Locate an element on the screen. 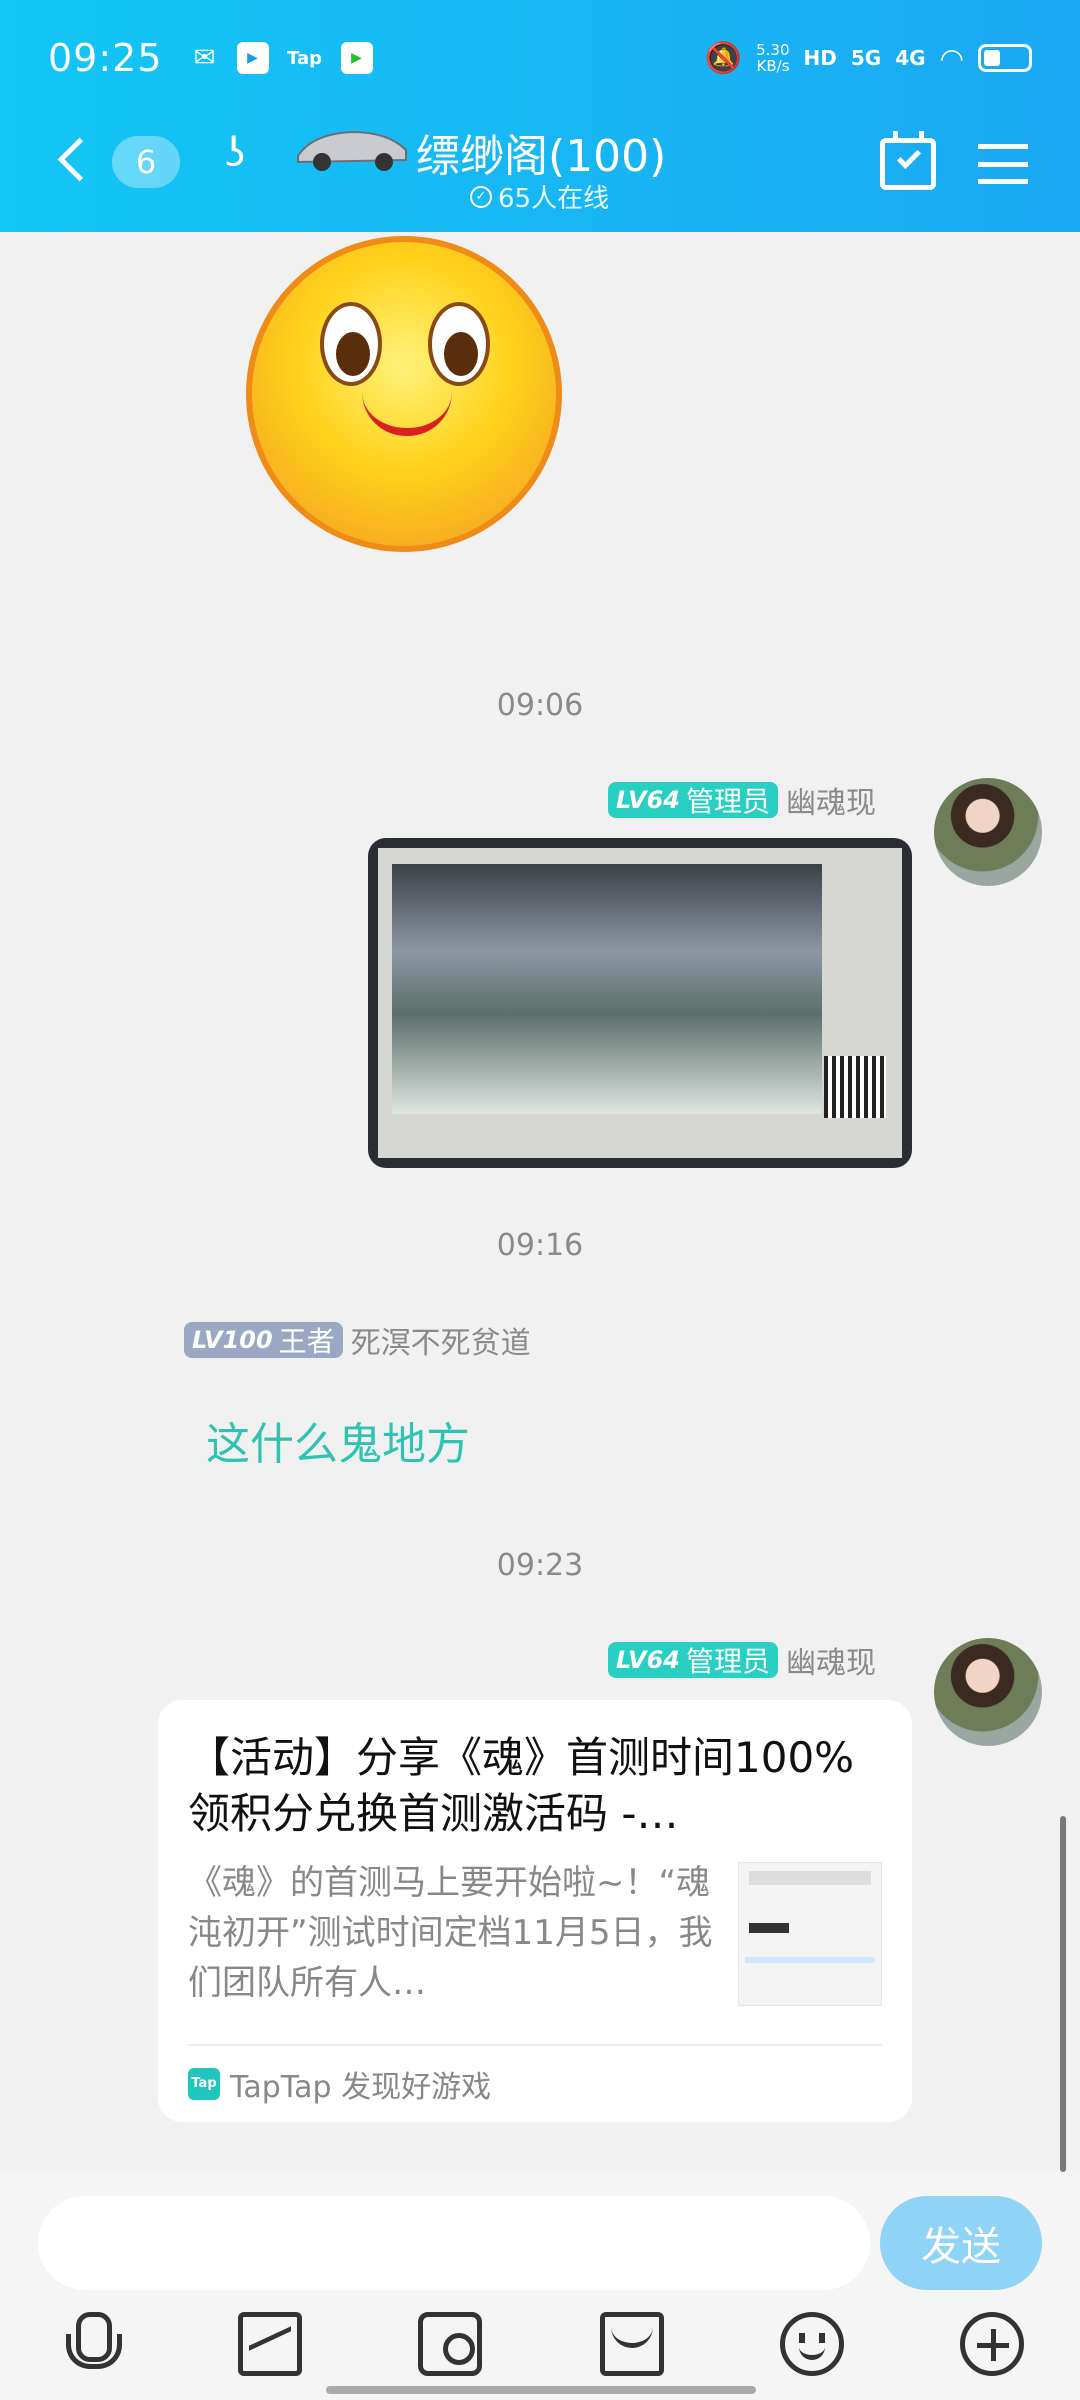 Image resolution: width=1080 pixels, height=2400 pixels. input-area: 发送 is located at coordinates (540, 2286).